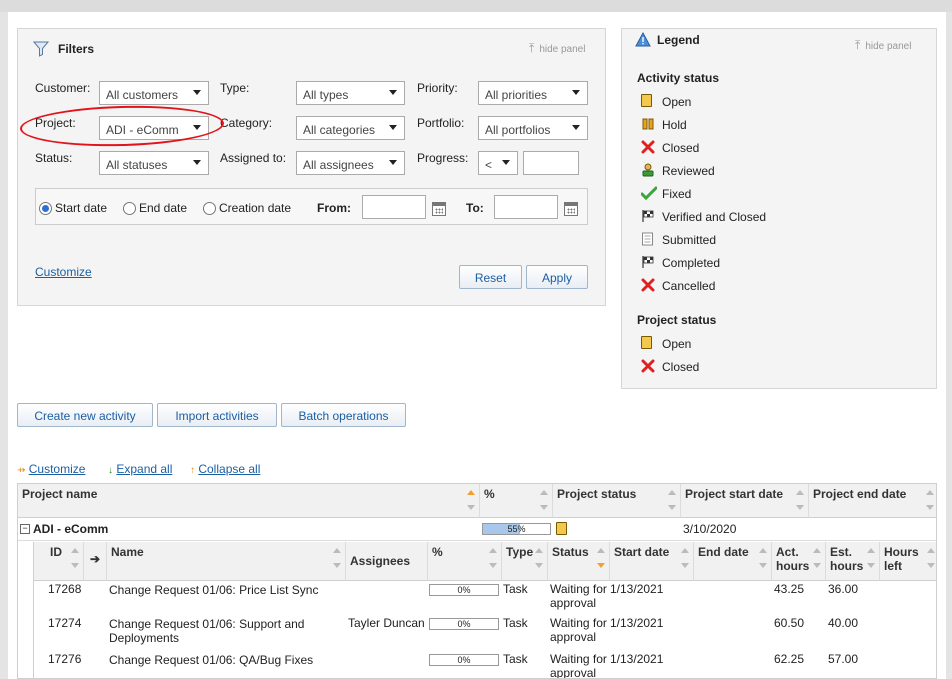 The height and width of the screenshot is (679, 952). Describe the element at coordinates (526, 207) in the screenshot. I see `to-date-input` at that location.